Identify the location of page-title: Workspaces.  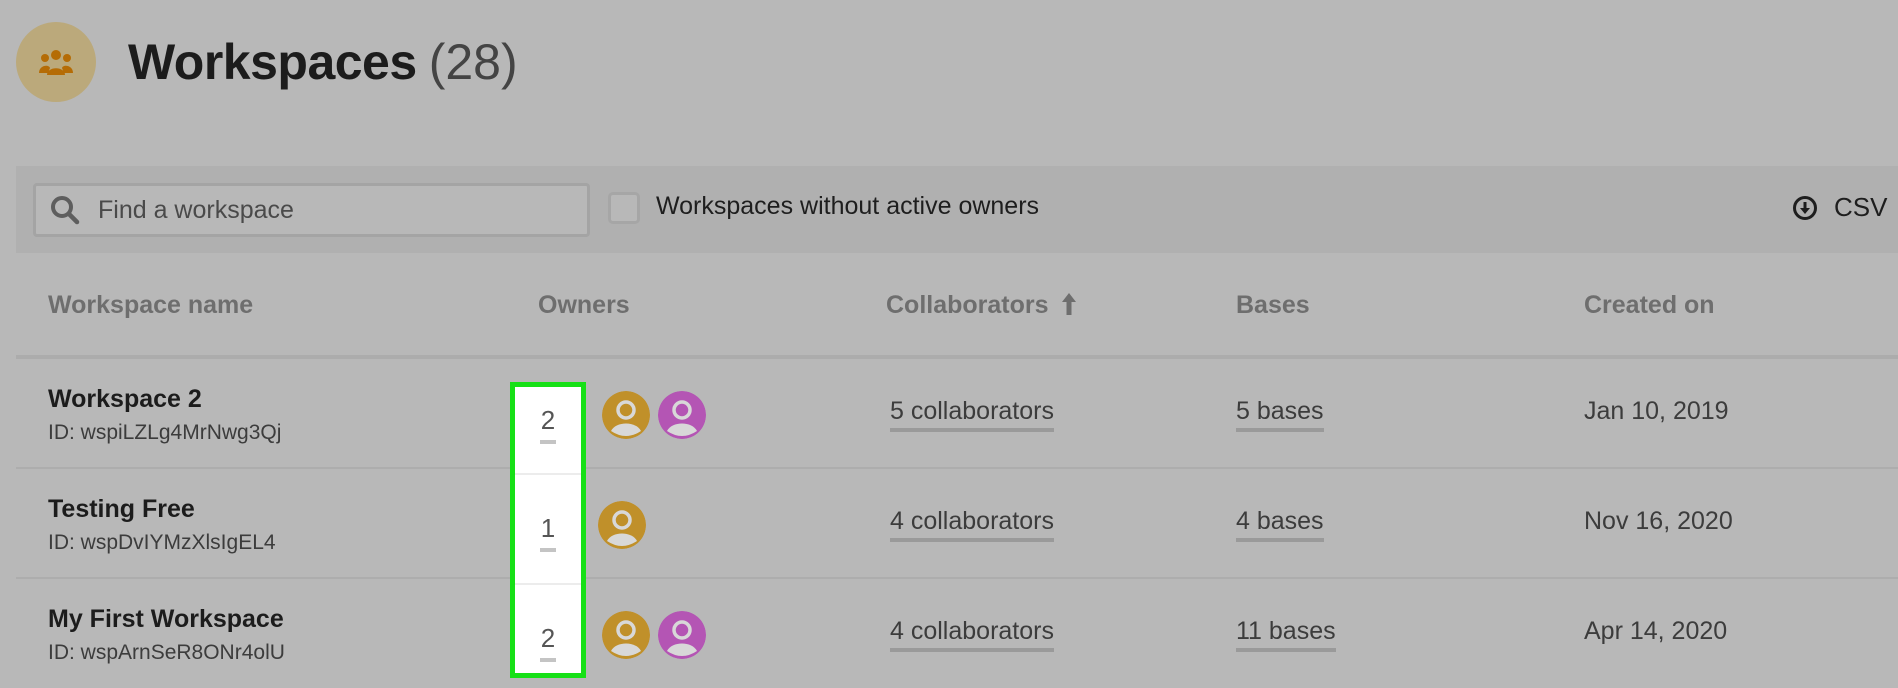
(272, 62).